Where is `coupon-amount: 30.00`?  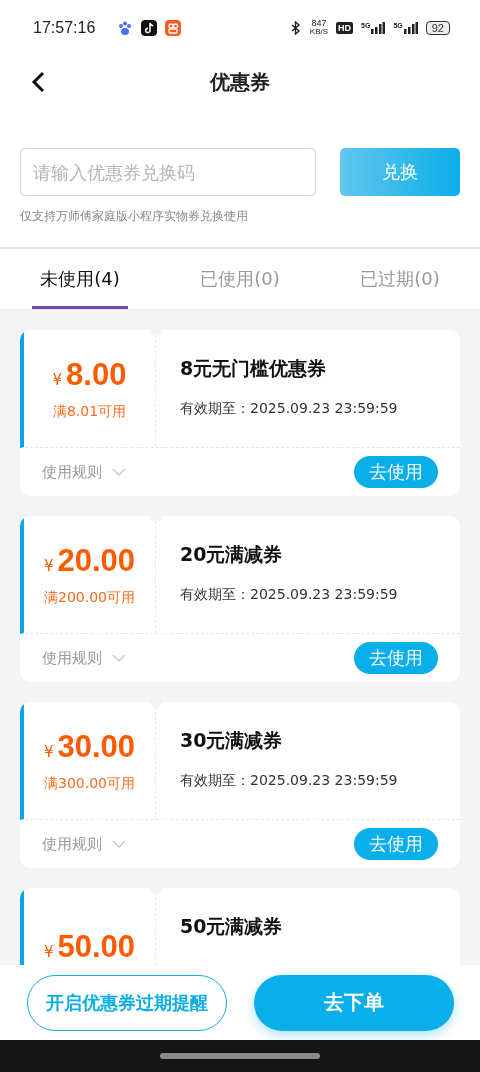
coupon-amount: 30.00 is located at coordinates (96, 746).